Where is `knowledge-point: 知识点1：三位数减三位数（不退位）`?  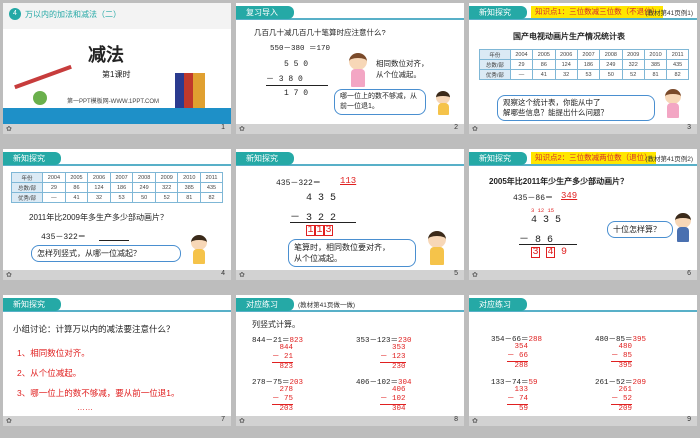
knowledge-point: 知识点1：三位数减三位数（不退位） is located at coordinates (597, 12).